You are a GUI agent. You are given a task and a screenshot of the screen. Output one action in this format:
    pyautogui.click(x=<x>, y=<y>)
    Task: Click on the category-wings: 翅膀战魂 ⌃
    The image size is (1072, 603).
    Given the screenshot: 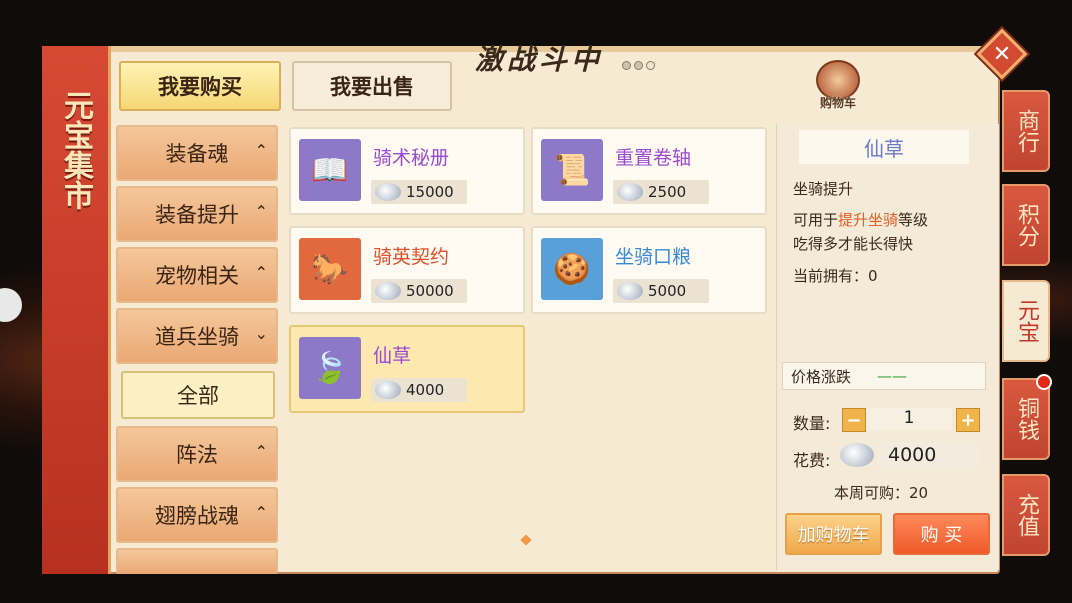 What is the action you would take?
    pyautogui.click(x=197, y=515)
    